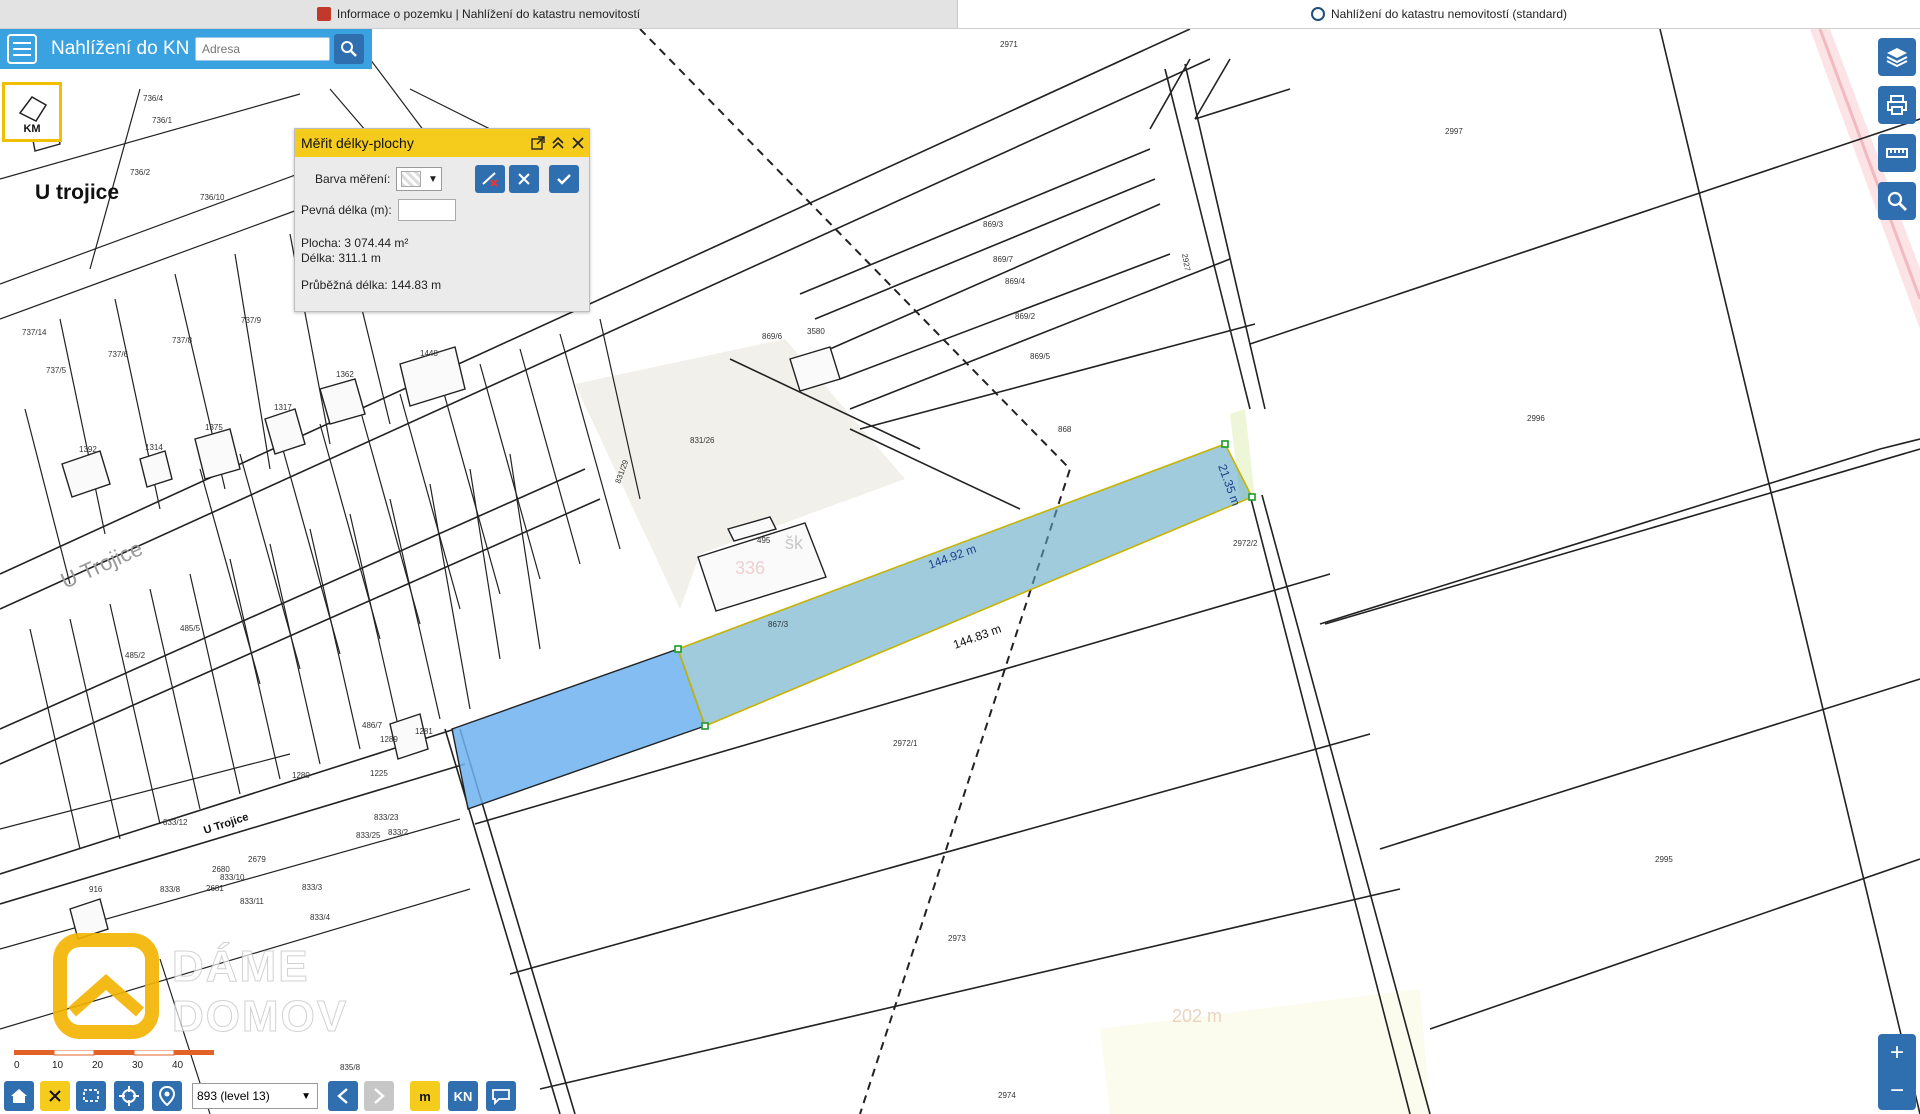 The height and width of the screenshot is (1114, 1920). I want to click on parcel-label: 2679, so click(257, 859).